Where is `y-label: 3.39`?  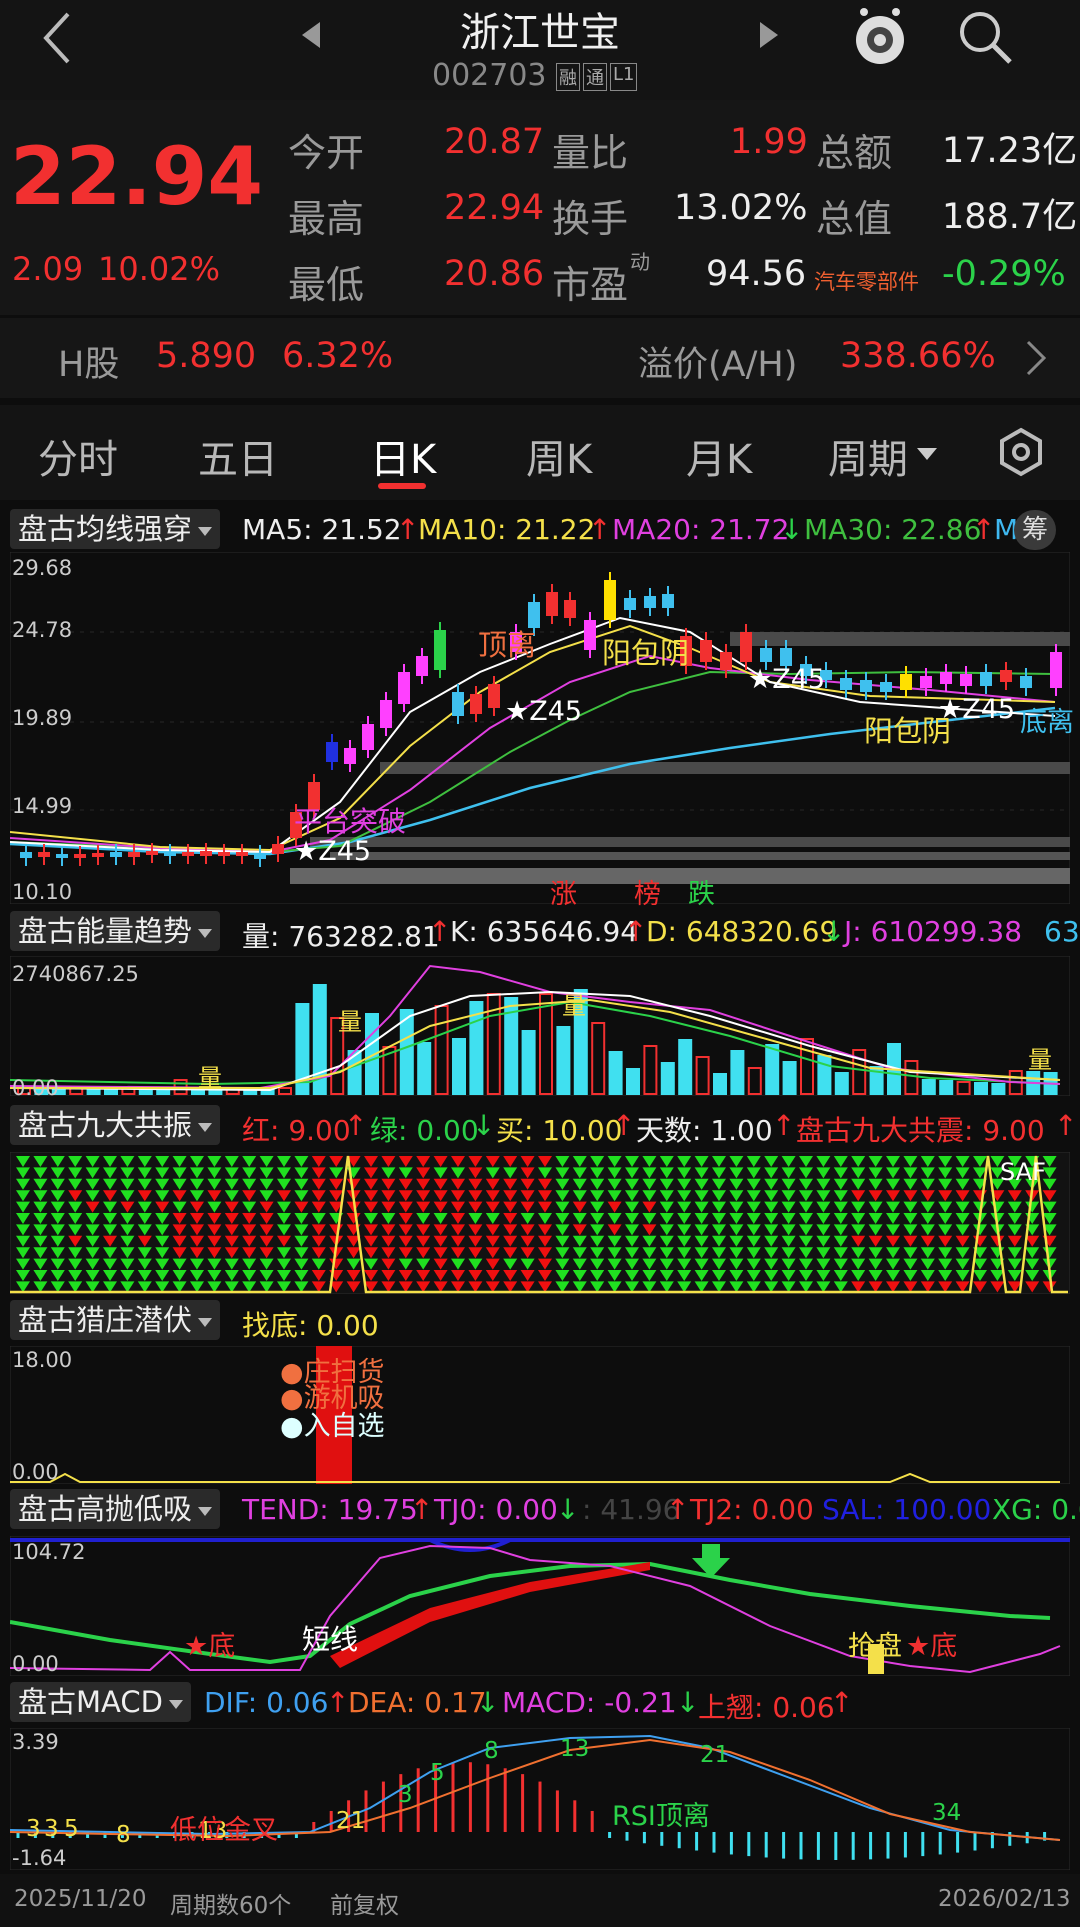 y-label: 3.39 is located at coordinates (35, 1742).